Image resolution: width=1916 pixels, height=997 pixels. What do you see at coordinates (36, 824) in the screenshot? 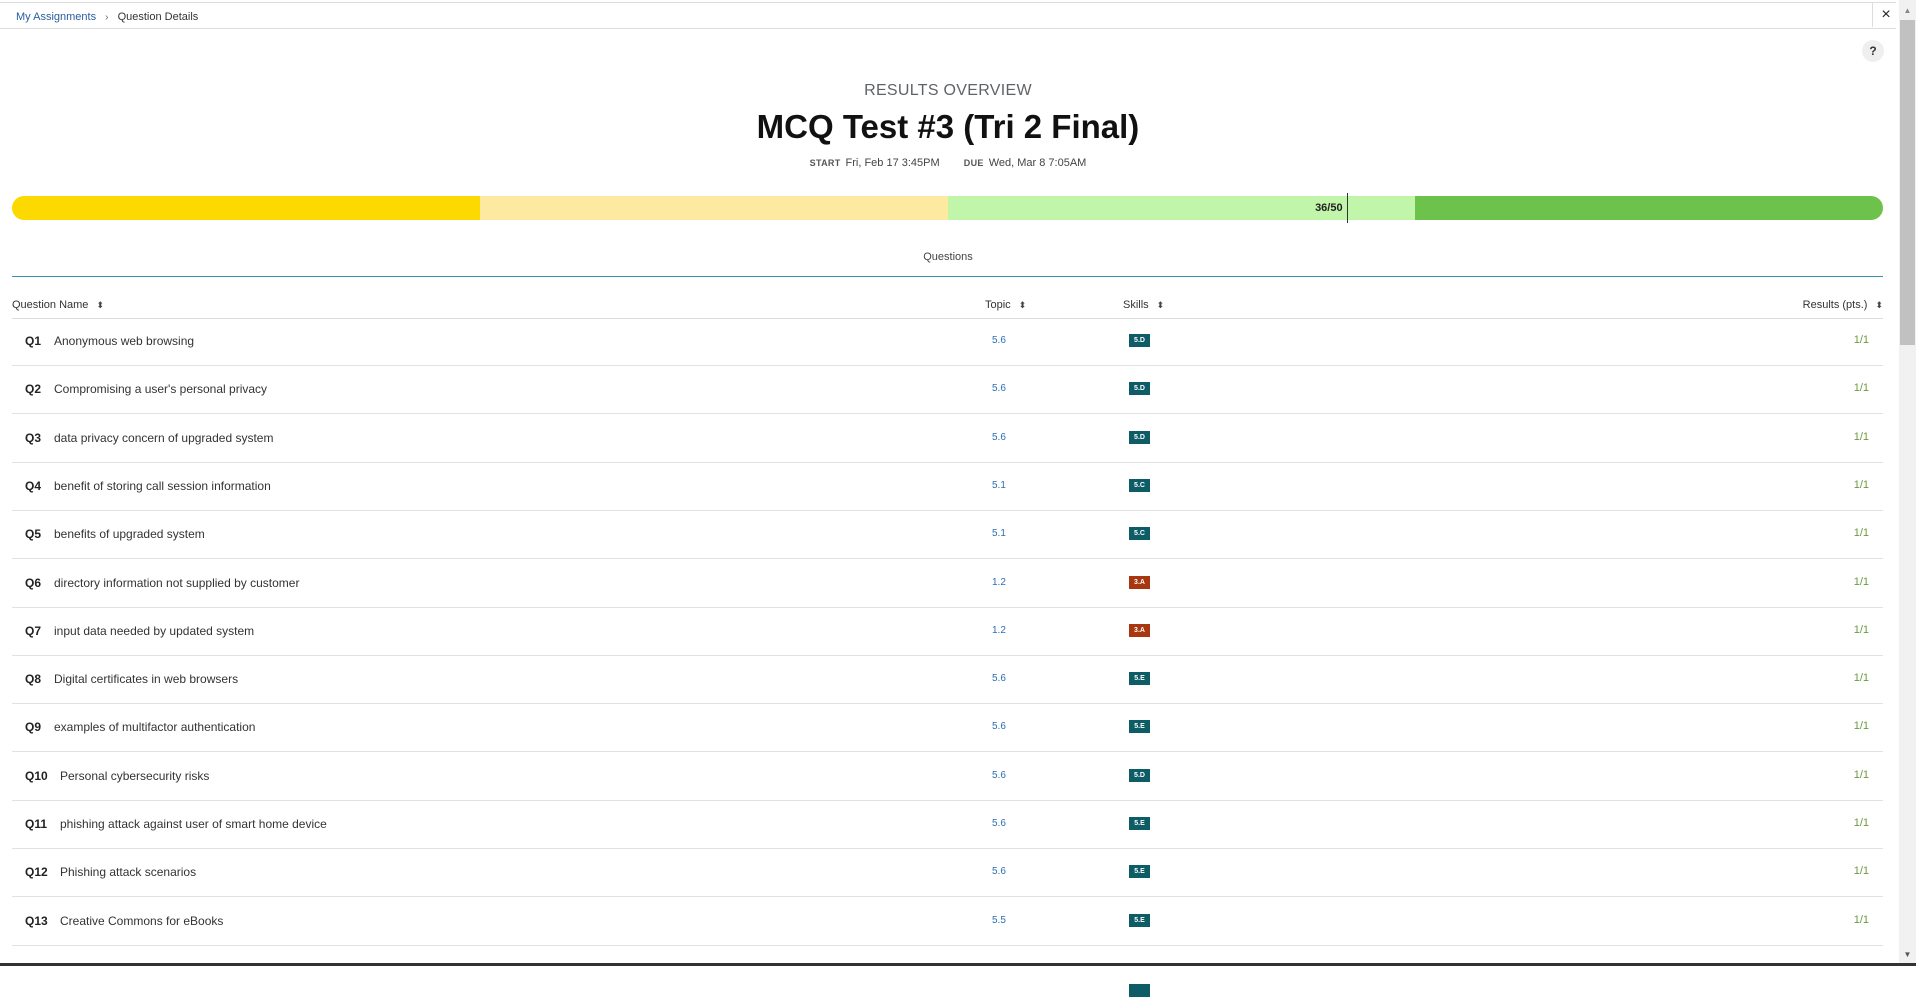
I see `question-number: Q11` at bounding box center [36, 824].